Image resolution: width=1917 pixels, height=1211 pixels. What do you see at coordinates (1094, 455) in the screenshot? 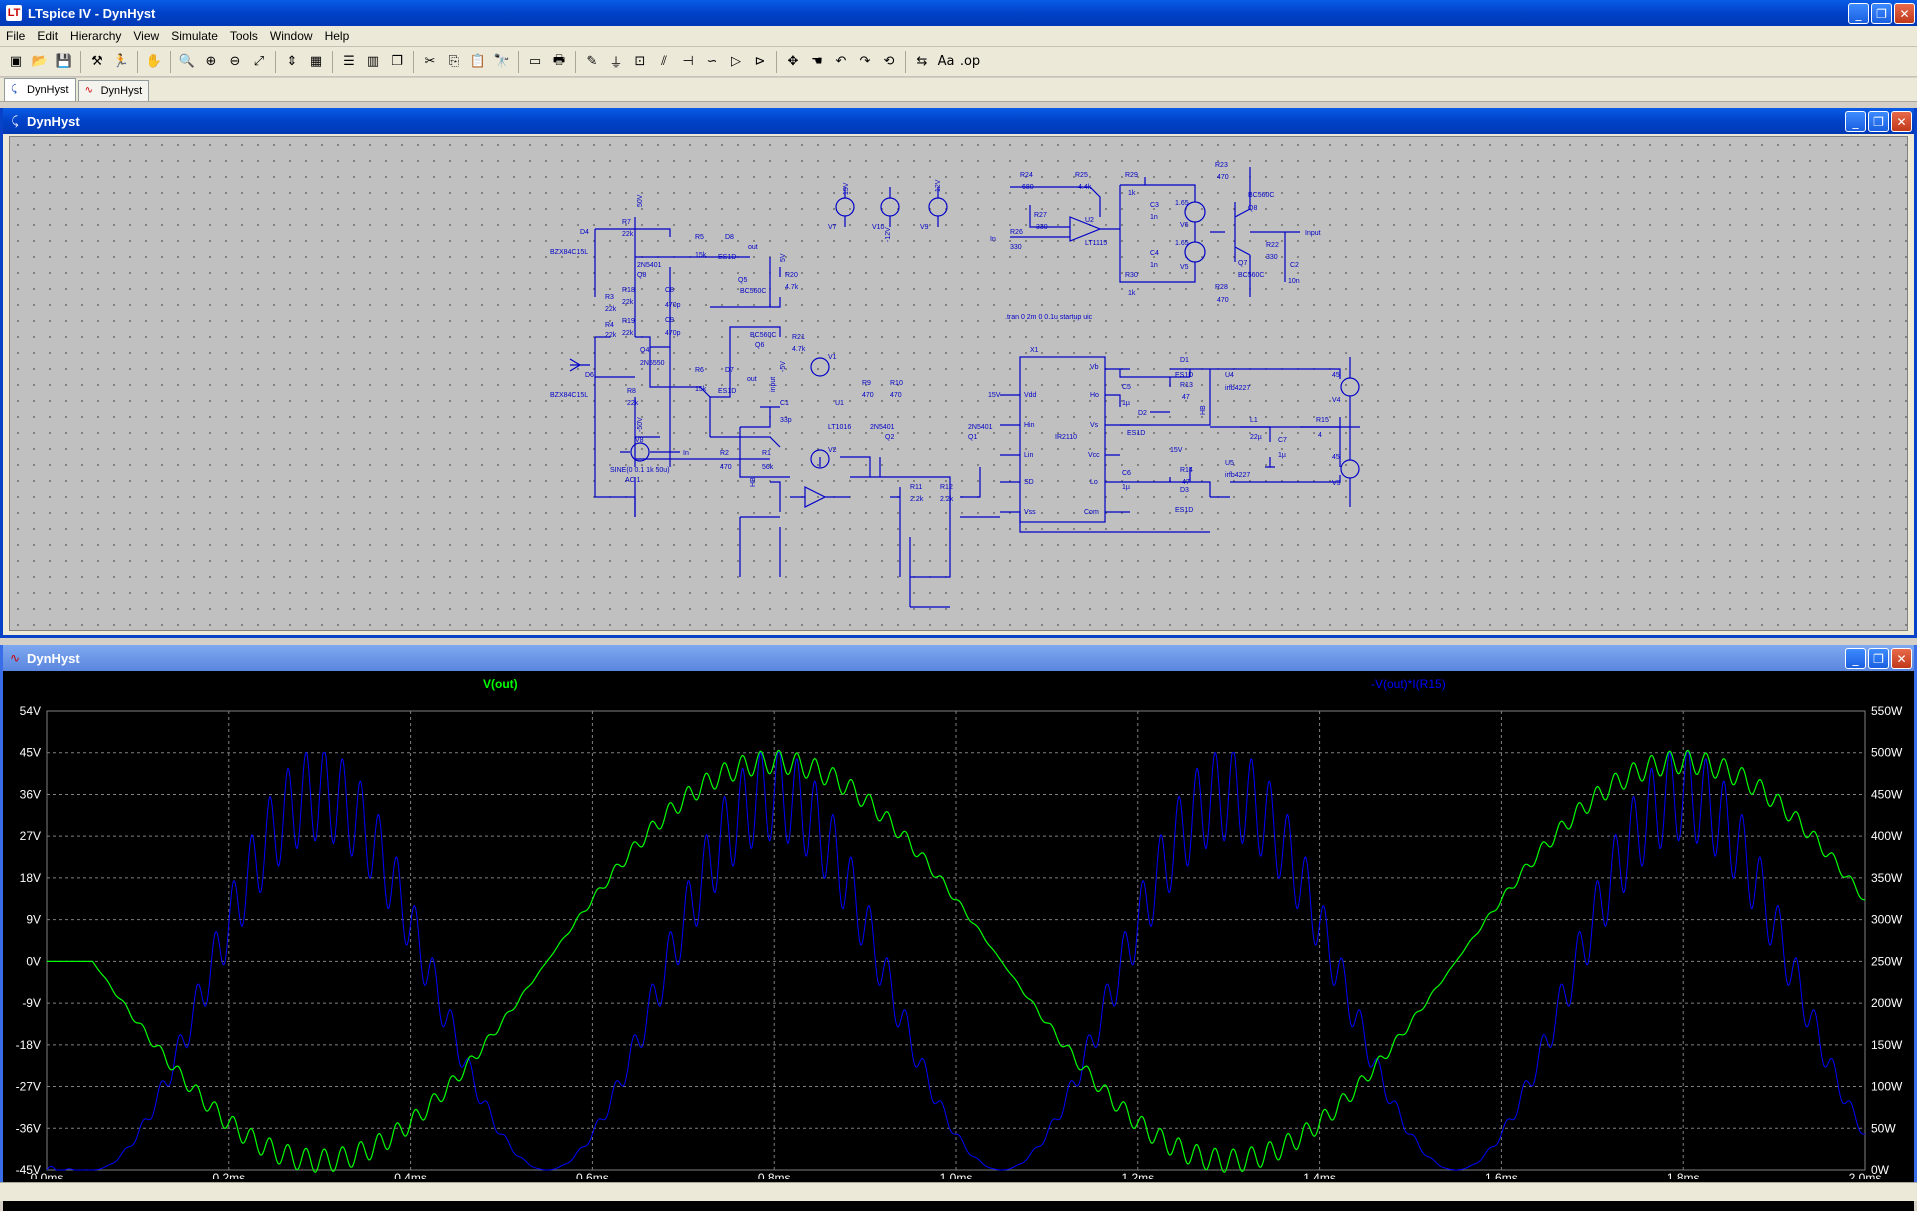
I see `schem-label: Vcc` at bounding box center [1094, 455].